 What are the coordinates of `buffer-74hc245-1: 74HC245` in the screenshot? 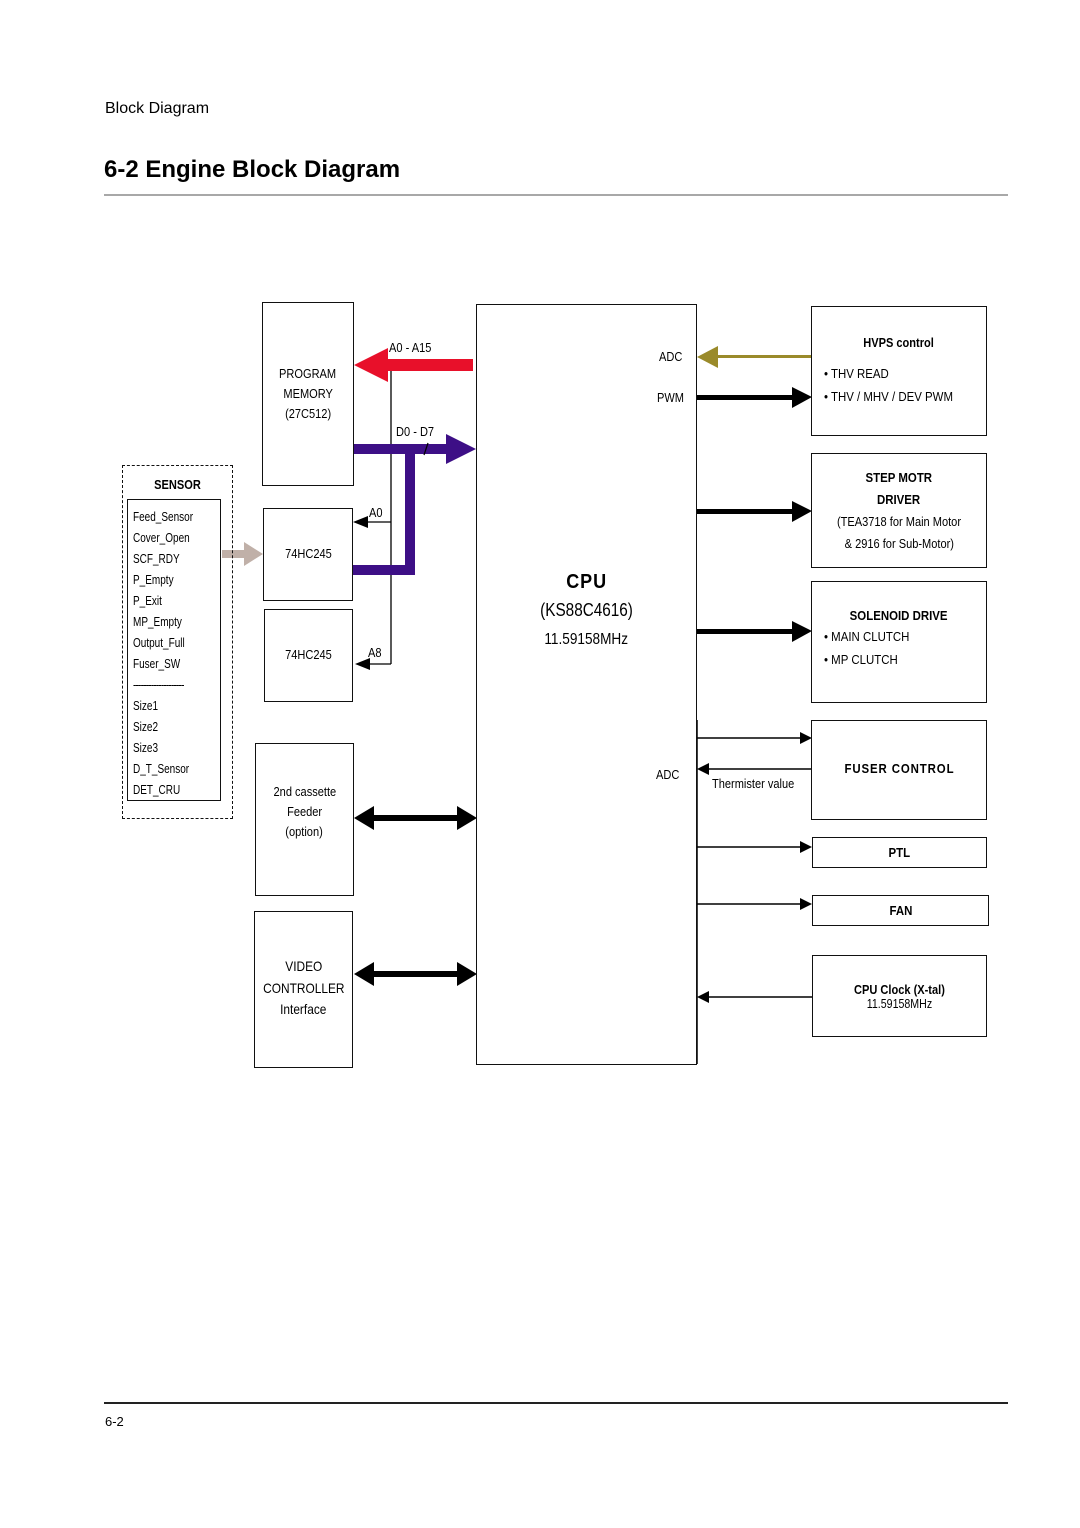 It's located at (308, 554).